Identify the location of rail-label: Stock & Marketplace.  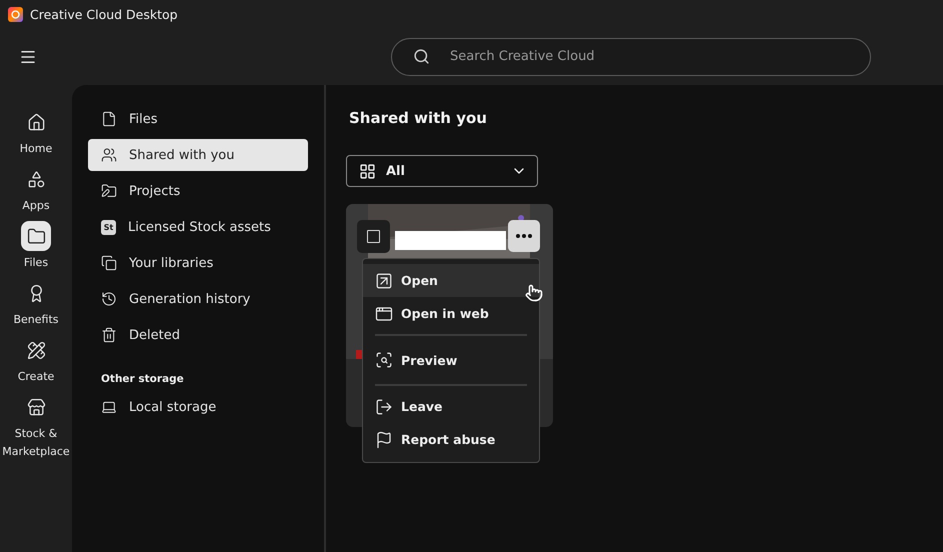
(36, 443).